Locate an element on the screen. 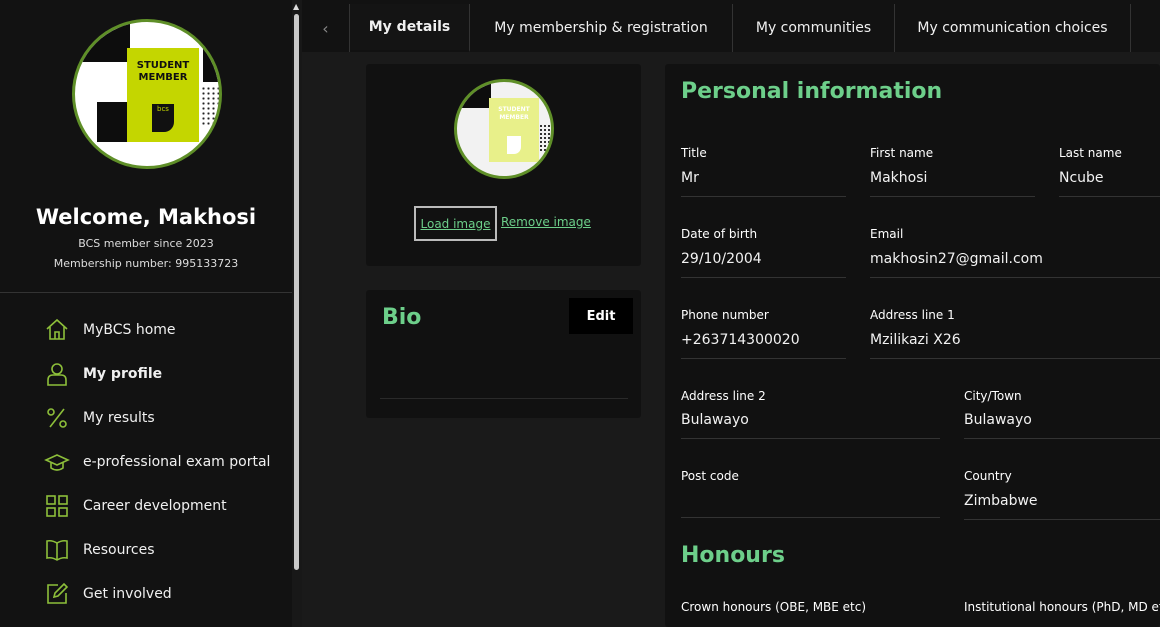 This screenshot has height=627, width=1160. profile-image-preview: STUDENT MEMBER is located at coordinates (504, 129).